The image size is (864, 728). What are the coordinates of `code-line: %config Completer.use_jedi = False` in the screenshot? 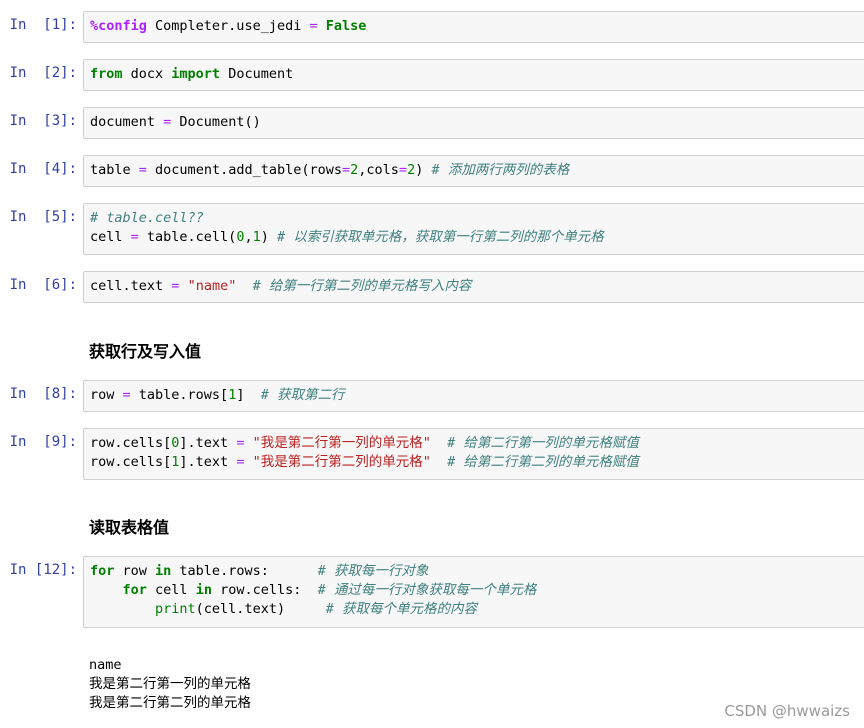 It's located at (477, 26).